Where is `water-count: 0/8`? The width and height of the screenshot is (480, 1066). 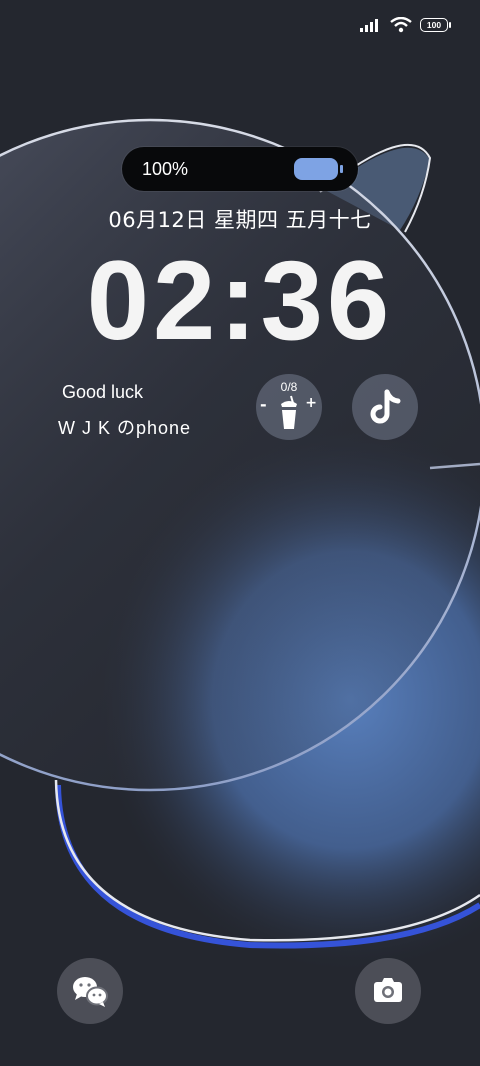 water-count: 0/8 is located at coordinates (289, 387).